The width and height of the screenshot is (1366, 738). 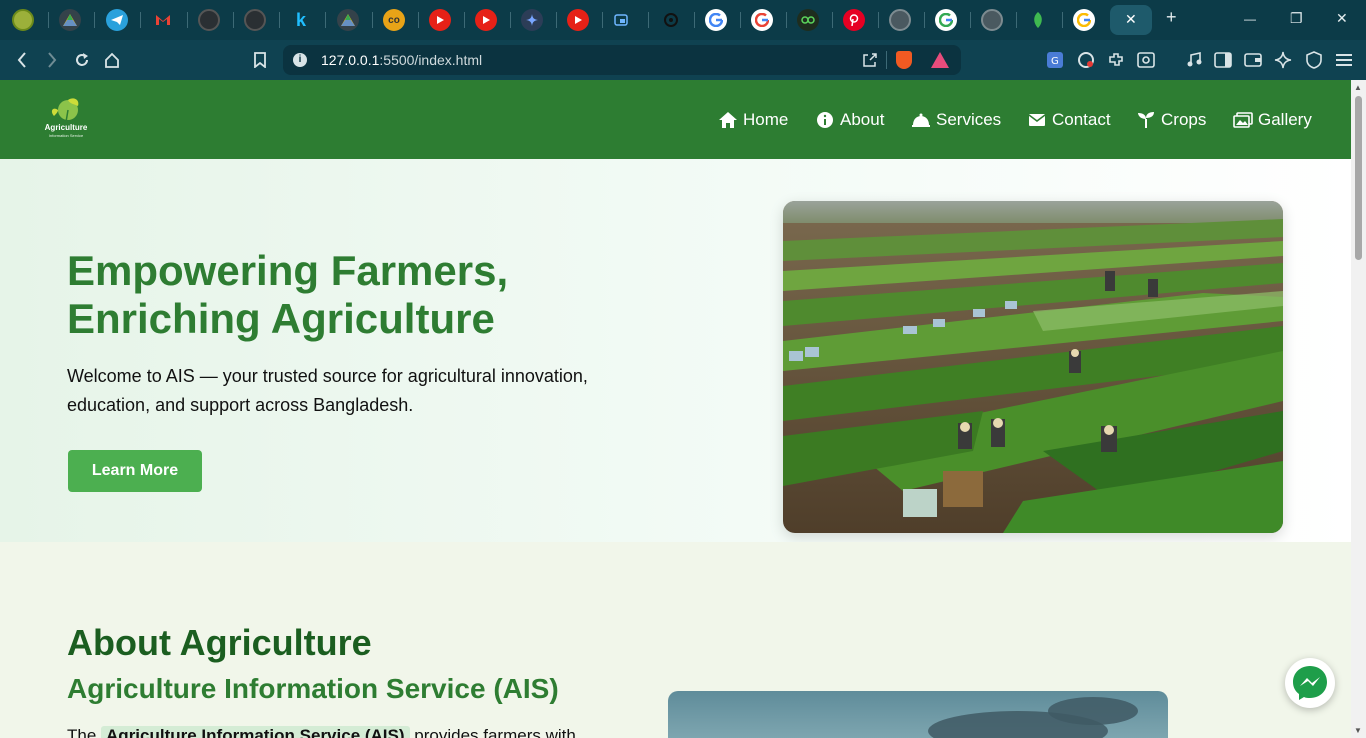 I want to click on music-icon, so click(x=1194, y=60).